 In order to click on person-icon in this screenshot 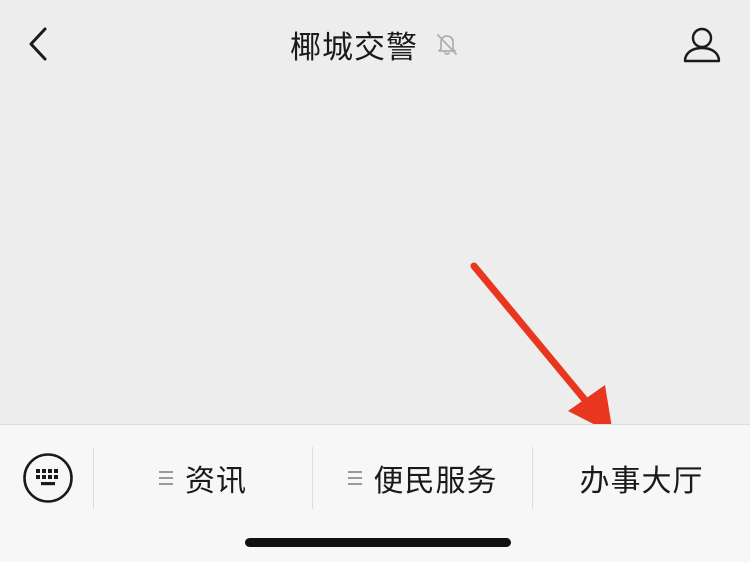, I will do `click(702, 45)`.